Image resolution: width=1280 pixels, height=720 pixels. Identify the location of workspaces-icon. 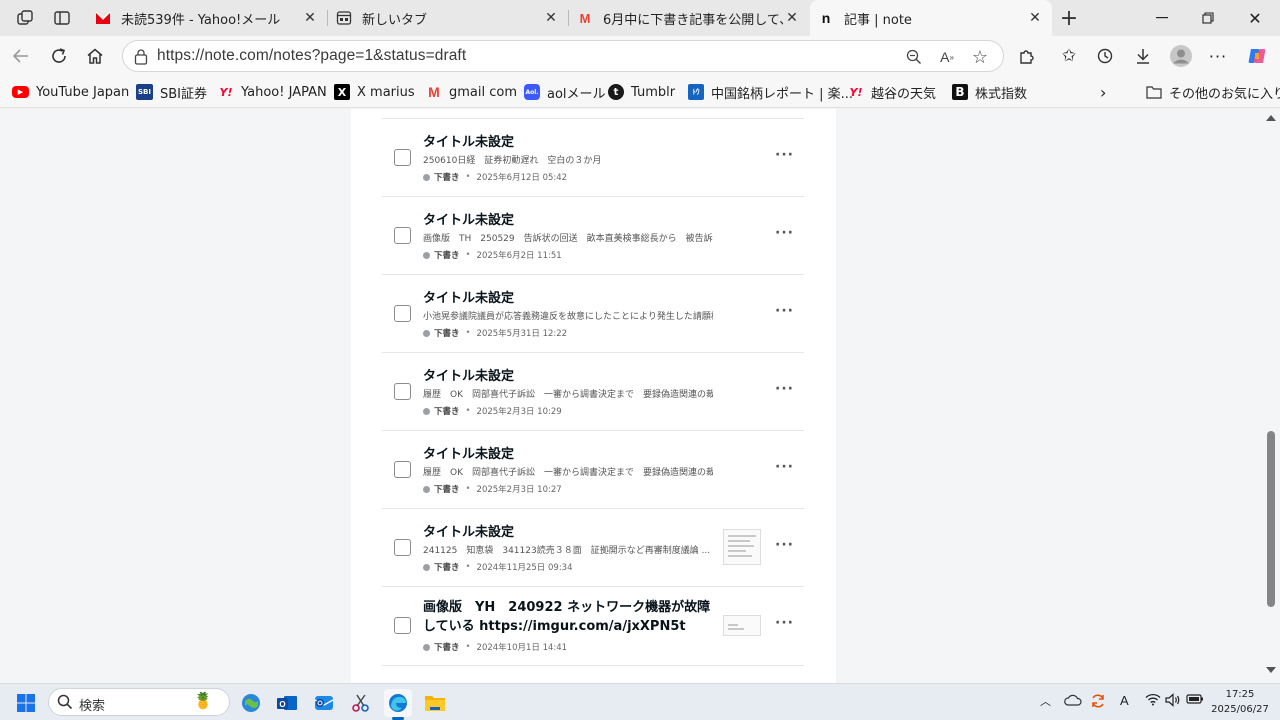
(25, 18).